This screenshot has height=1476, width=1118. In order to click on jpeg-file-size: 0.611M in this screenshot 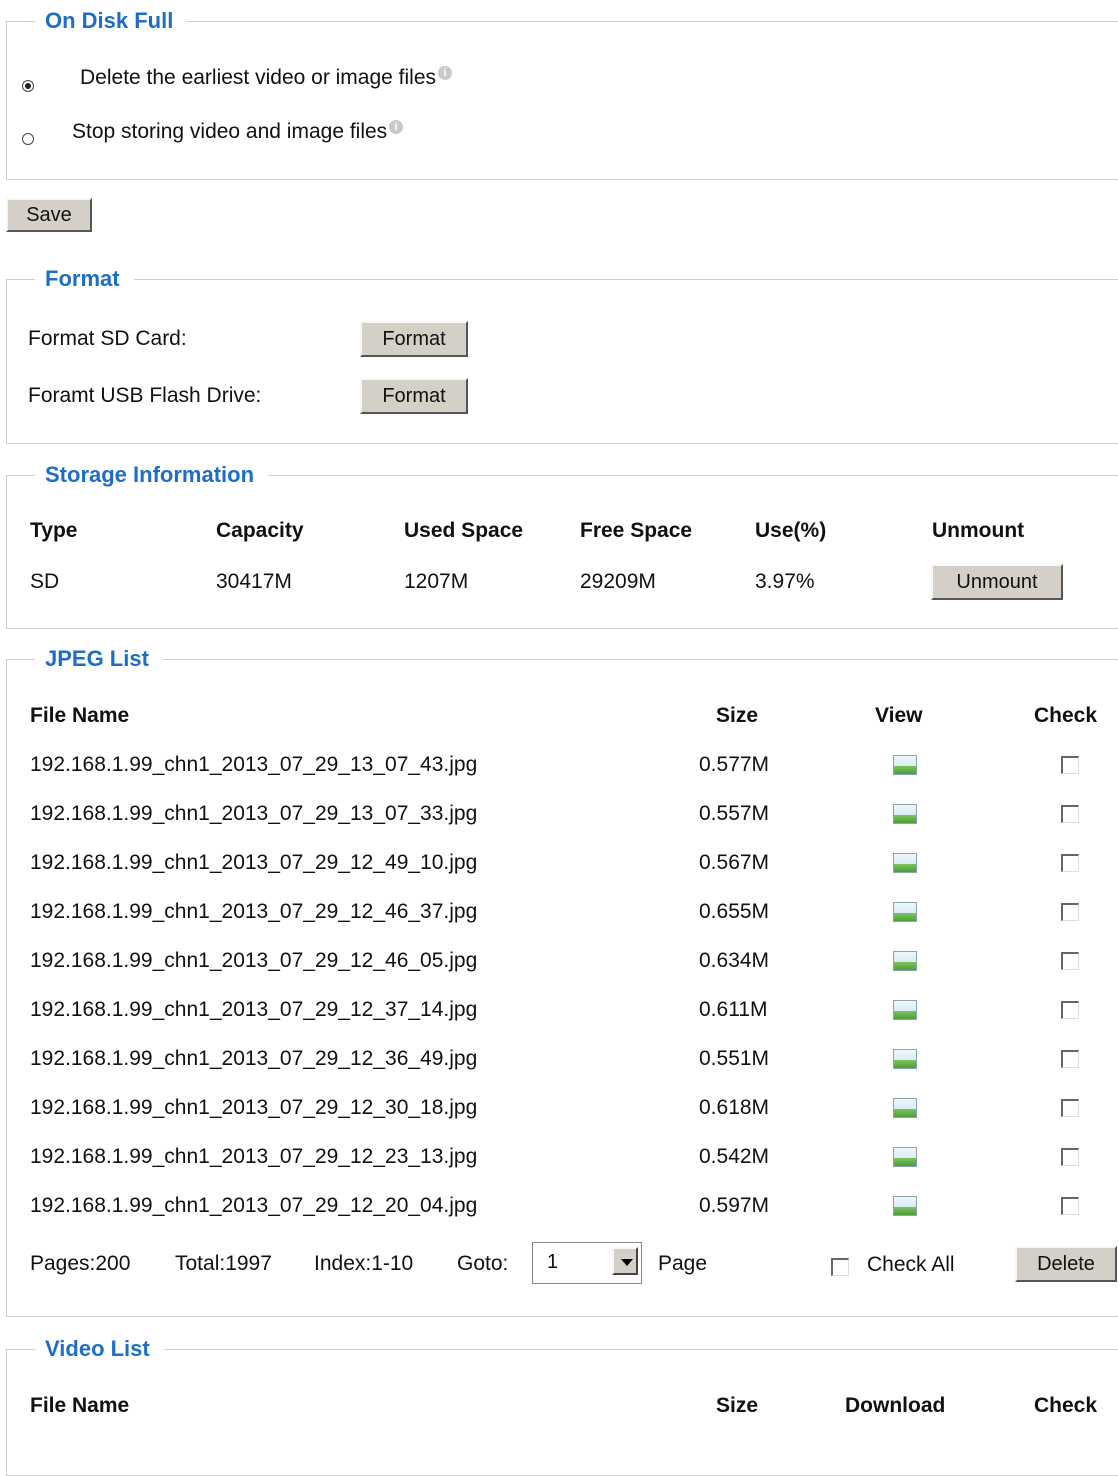, I will do `click(733, 1009)`.